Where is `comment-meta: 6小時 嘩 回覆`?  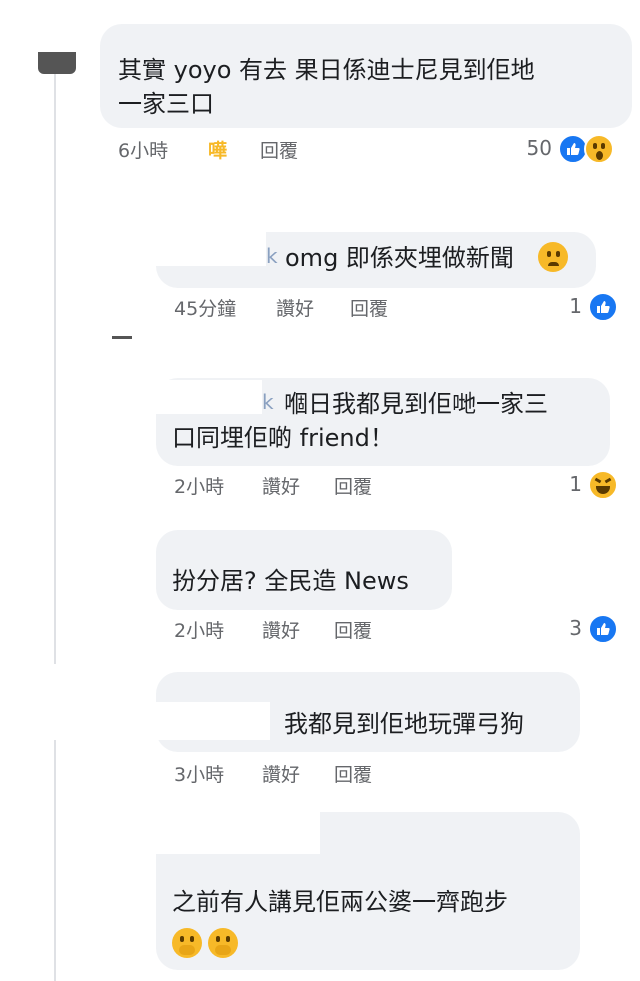 comment-meta: 6小時 嘩 回覆 is located at coordinates (268, 151).